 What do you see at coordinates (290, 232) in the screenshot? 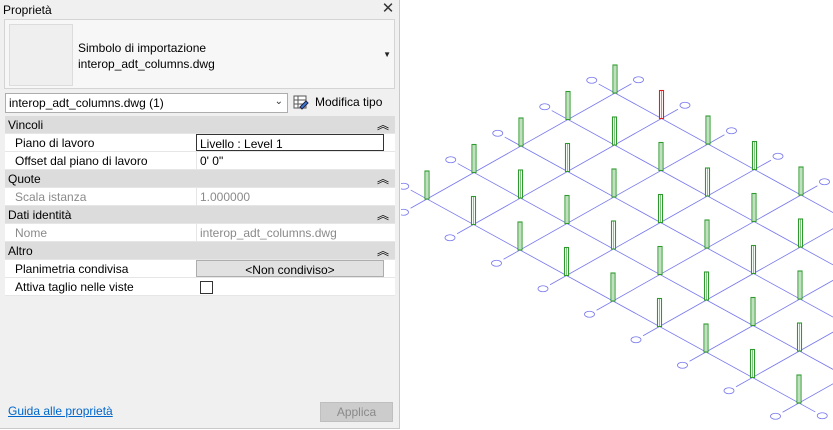
I see `name-value: interop_adt_columns.dwg` at bounding box center [290, 232].